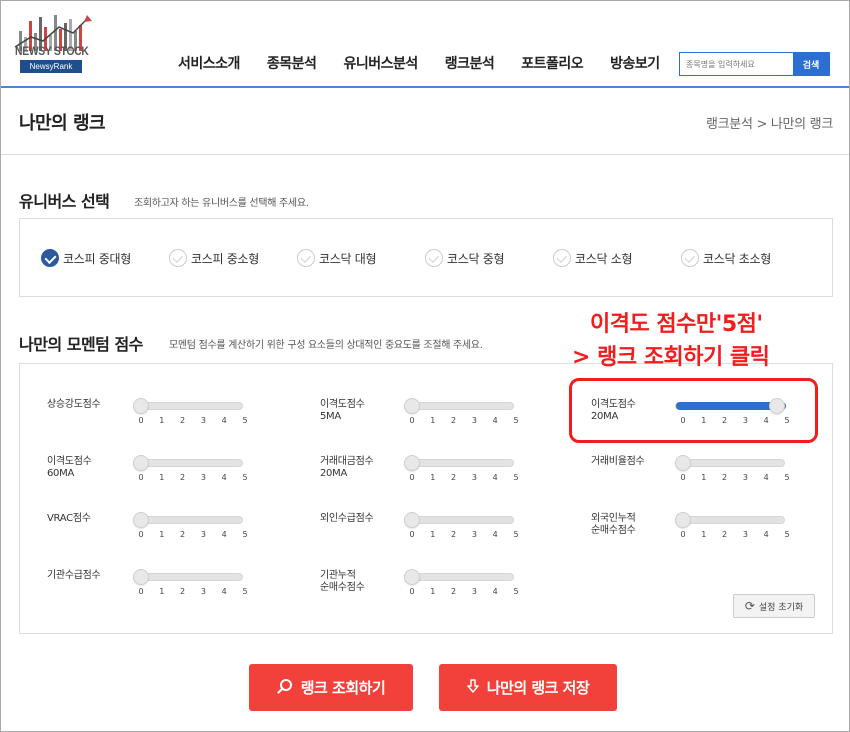 This screenshot has width=850, height=732. Describe the element at coordinates (86, 258) in the screenshot. I see `universe-option-kospi-large-mid: 코스피 중대형` at that location.